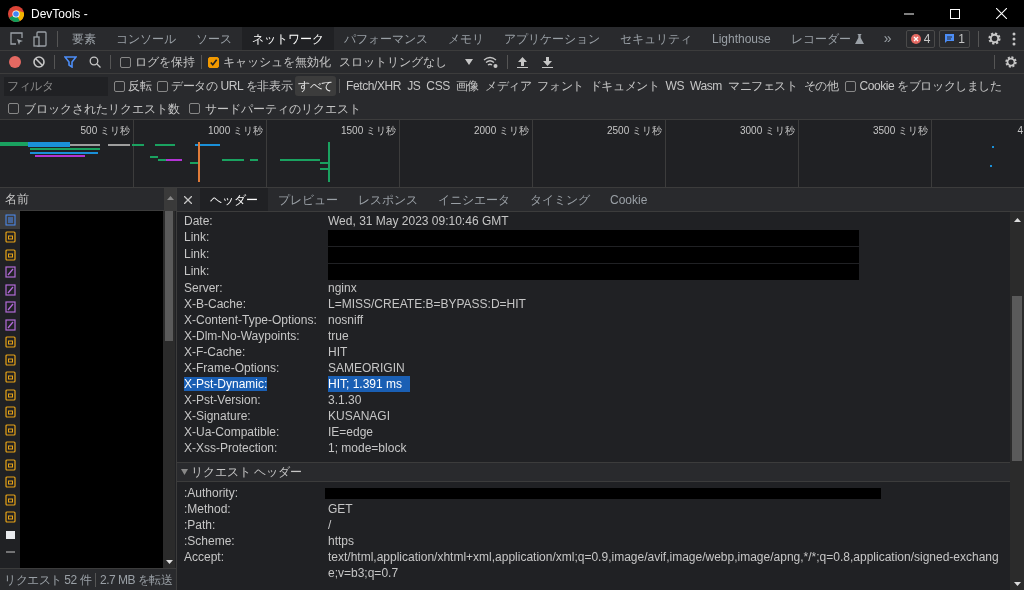 This screenshot has width=1024, height=590. I want to click on header-name: Server:, so click(203, 288).